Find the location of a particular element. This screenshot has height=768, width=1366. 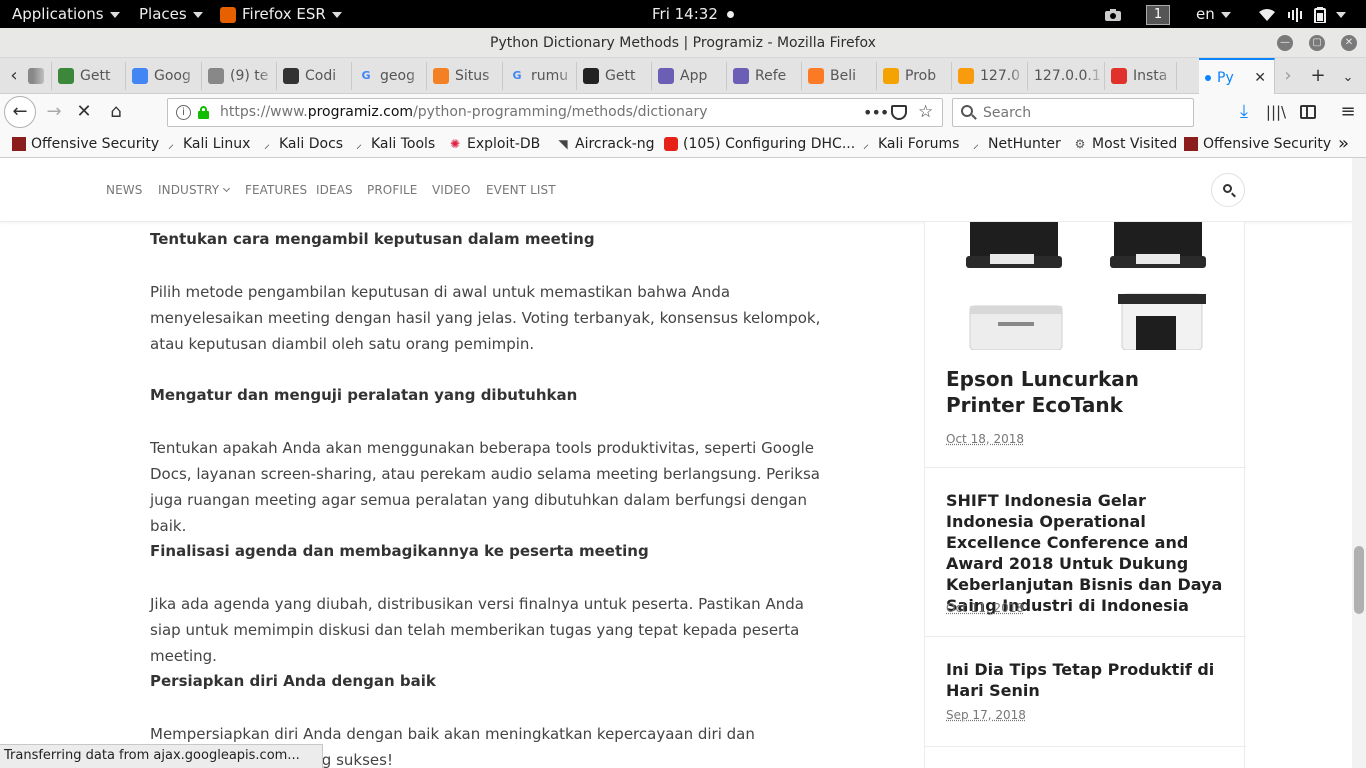

system-tray is located at coordinates (1302, 14).